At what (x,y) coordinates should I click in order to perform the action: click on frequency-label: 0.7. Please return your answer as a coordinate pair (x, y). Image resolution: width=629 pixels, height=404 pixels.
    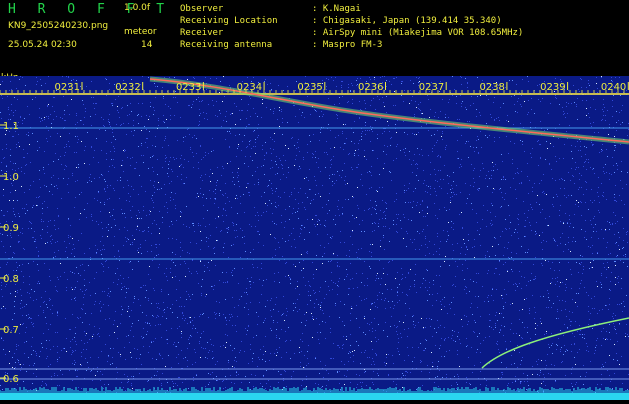
    Looking at the image, I should click on (11, 330).